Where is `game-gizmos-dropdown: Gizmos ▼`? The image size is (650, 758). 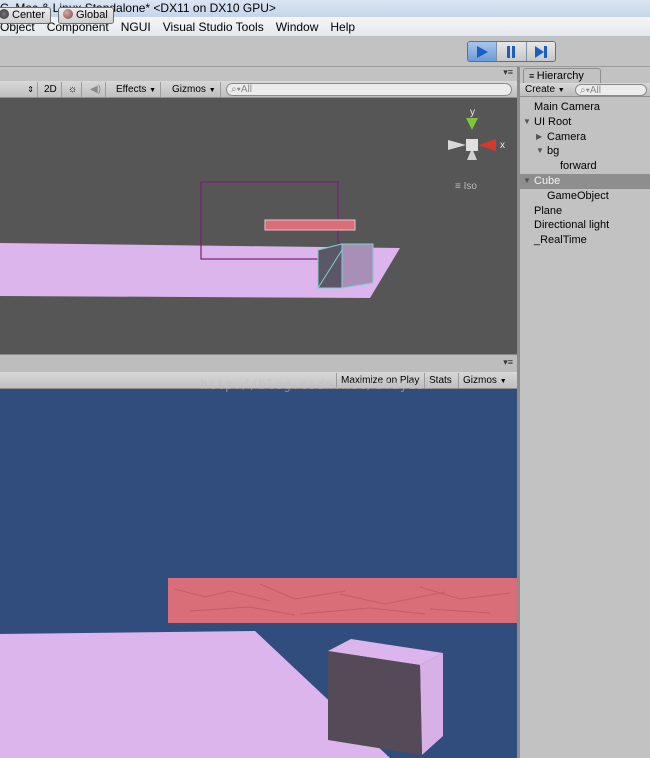
game-gizmos-dropdown: Gizmos ▼ is located at coordinates (484, 380).